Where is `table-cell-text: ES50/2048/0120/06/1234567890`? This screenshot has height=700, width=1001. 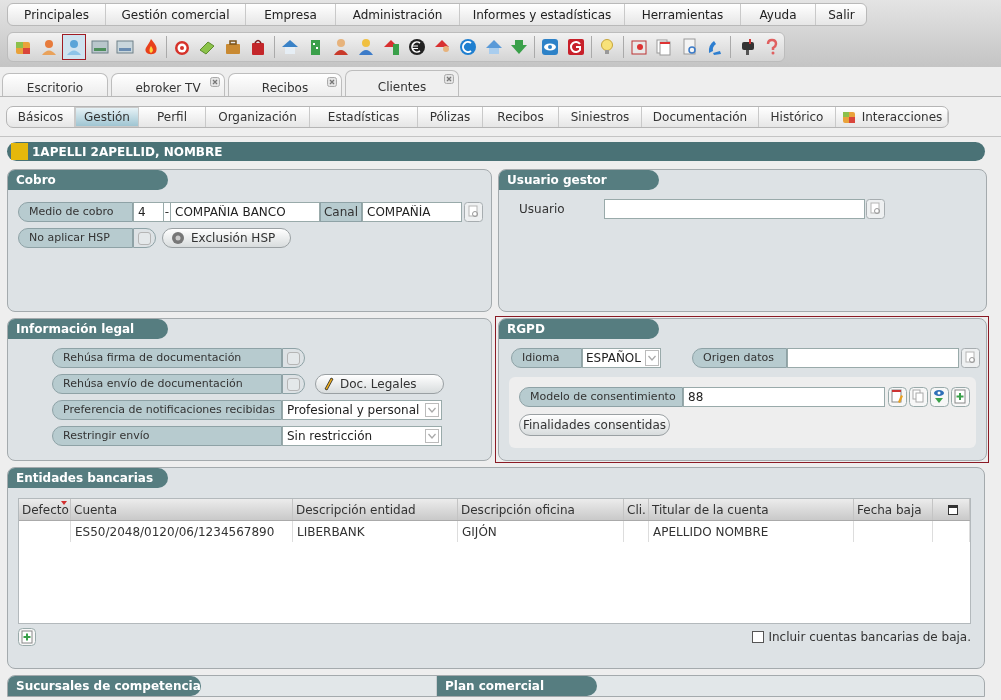 table-cell-text: ES50/2048/0120/06/1234567890 is located at coordinates (175, 532).